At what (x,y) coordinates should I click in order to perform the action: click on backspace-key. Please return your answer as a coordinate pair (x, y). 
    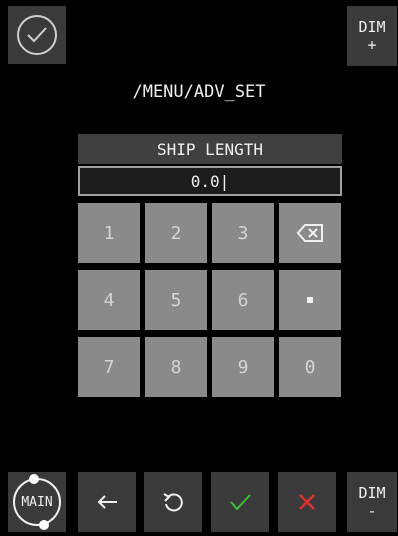
    Looking at the image, I should click on (310, 233).